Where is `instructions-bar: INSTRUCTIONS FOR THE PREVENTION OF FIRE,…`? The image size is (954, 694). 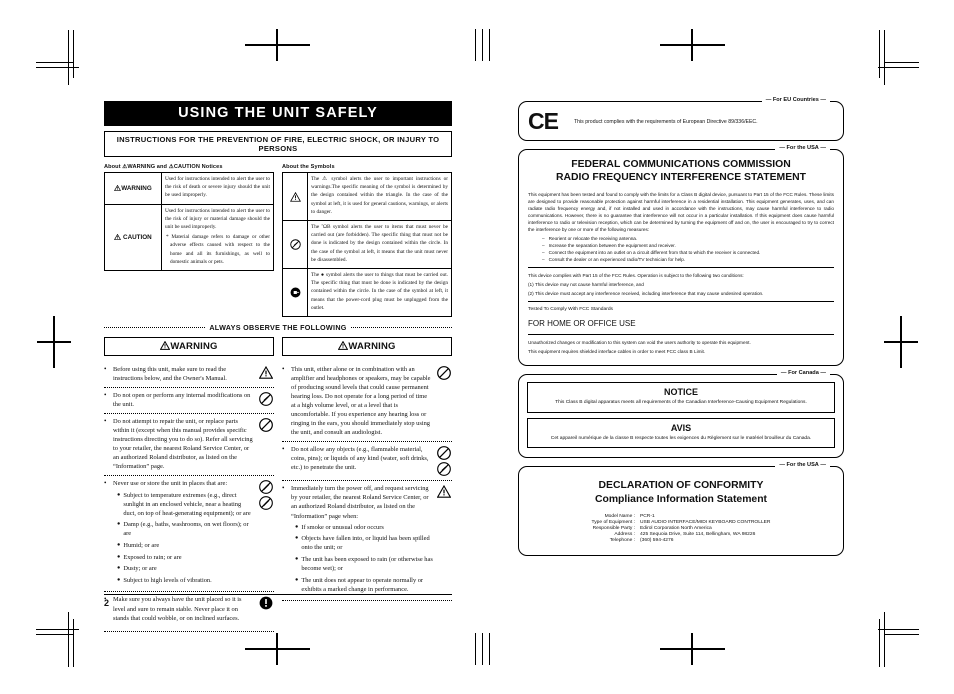 instructions-bar: INSTRUCTIONS FOR THE PREVENTION OF FIRE,… is located at coordinates (278, 144).